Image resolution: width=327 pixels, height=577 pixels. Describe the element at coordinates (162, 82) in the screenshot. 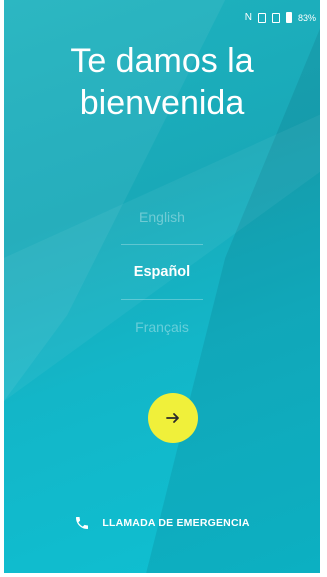

I see `welcome-title: Te damos la bienvenida` at that location.